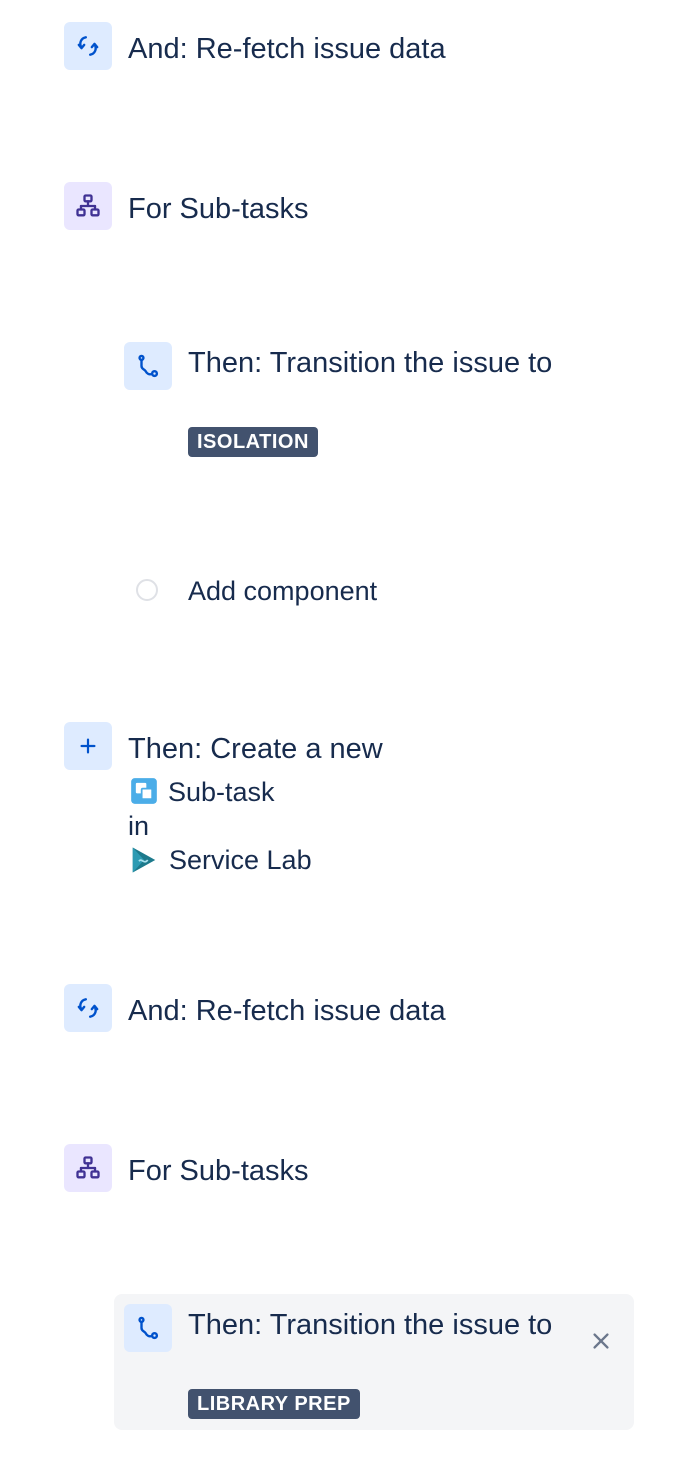 The image size is (678, 1472). I want to click on project: Service Lab, so click(220, 860).